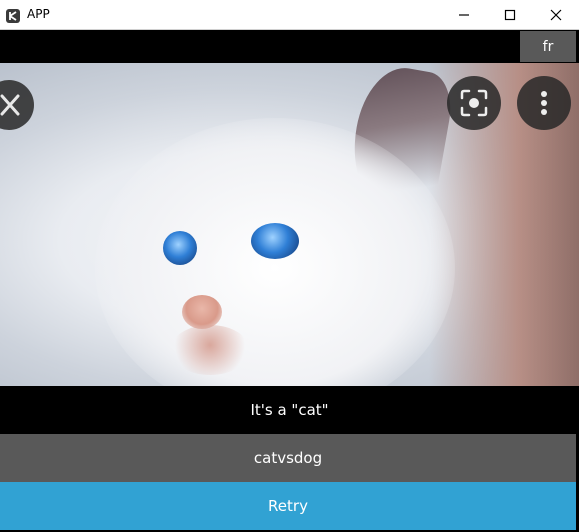 This screenshot has height=532, width=579. I want to click on model-button: catvsdog, so click(288, 458).